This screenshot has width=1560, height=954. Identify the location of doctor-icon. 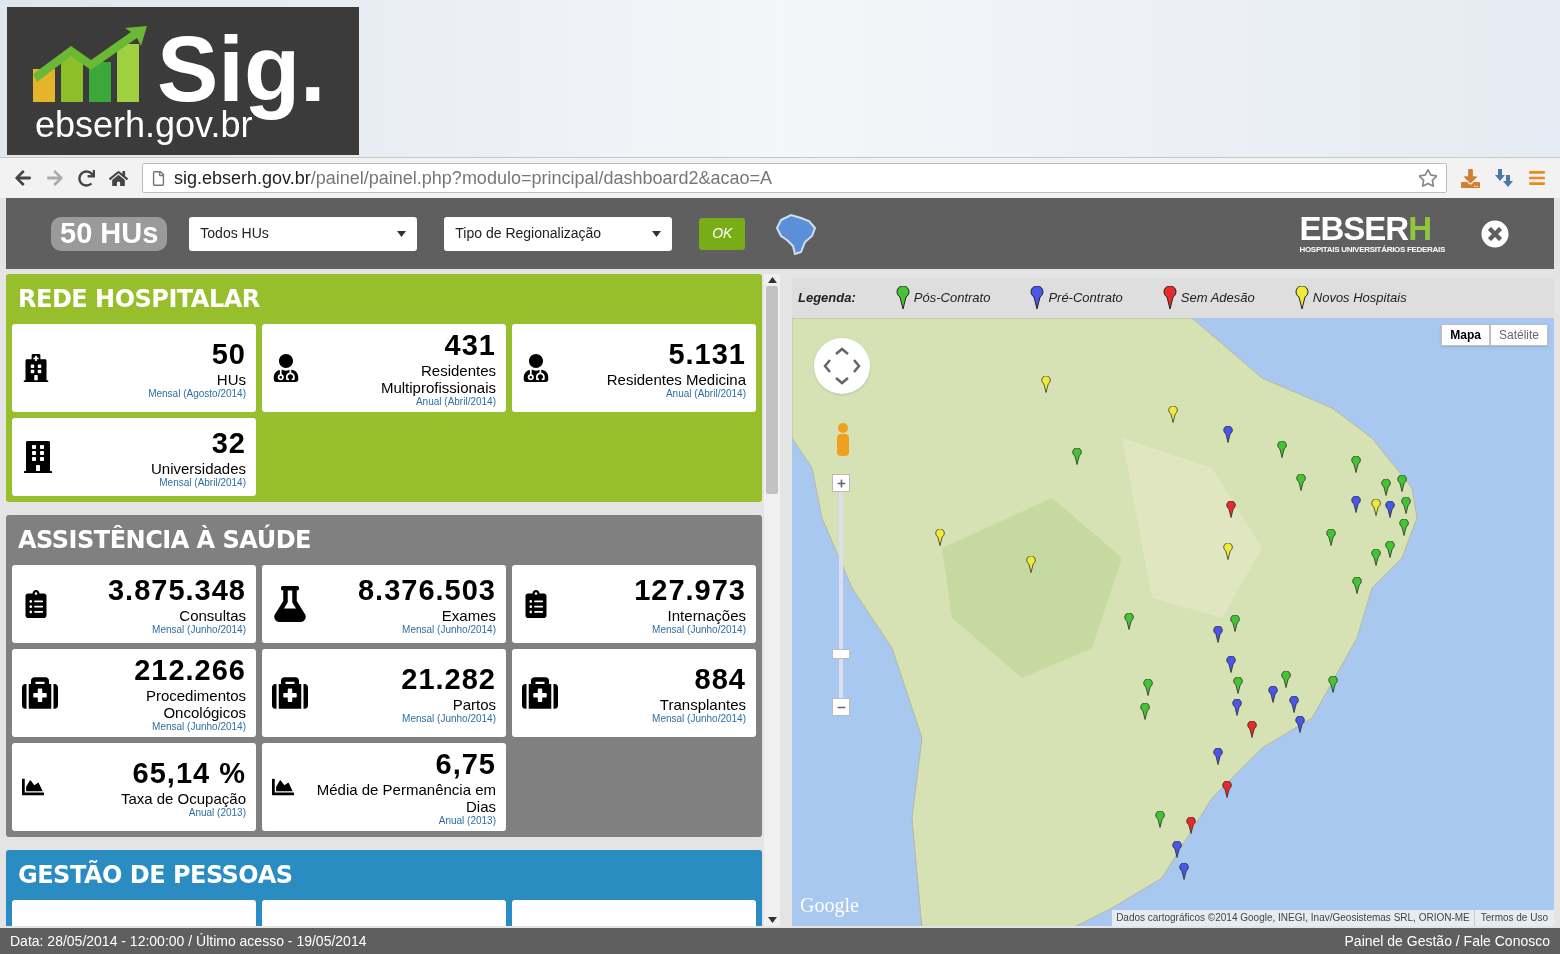
(536, 368).